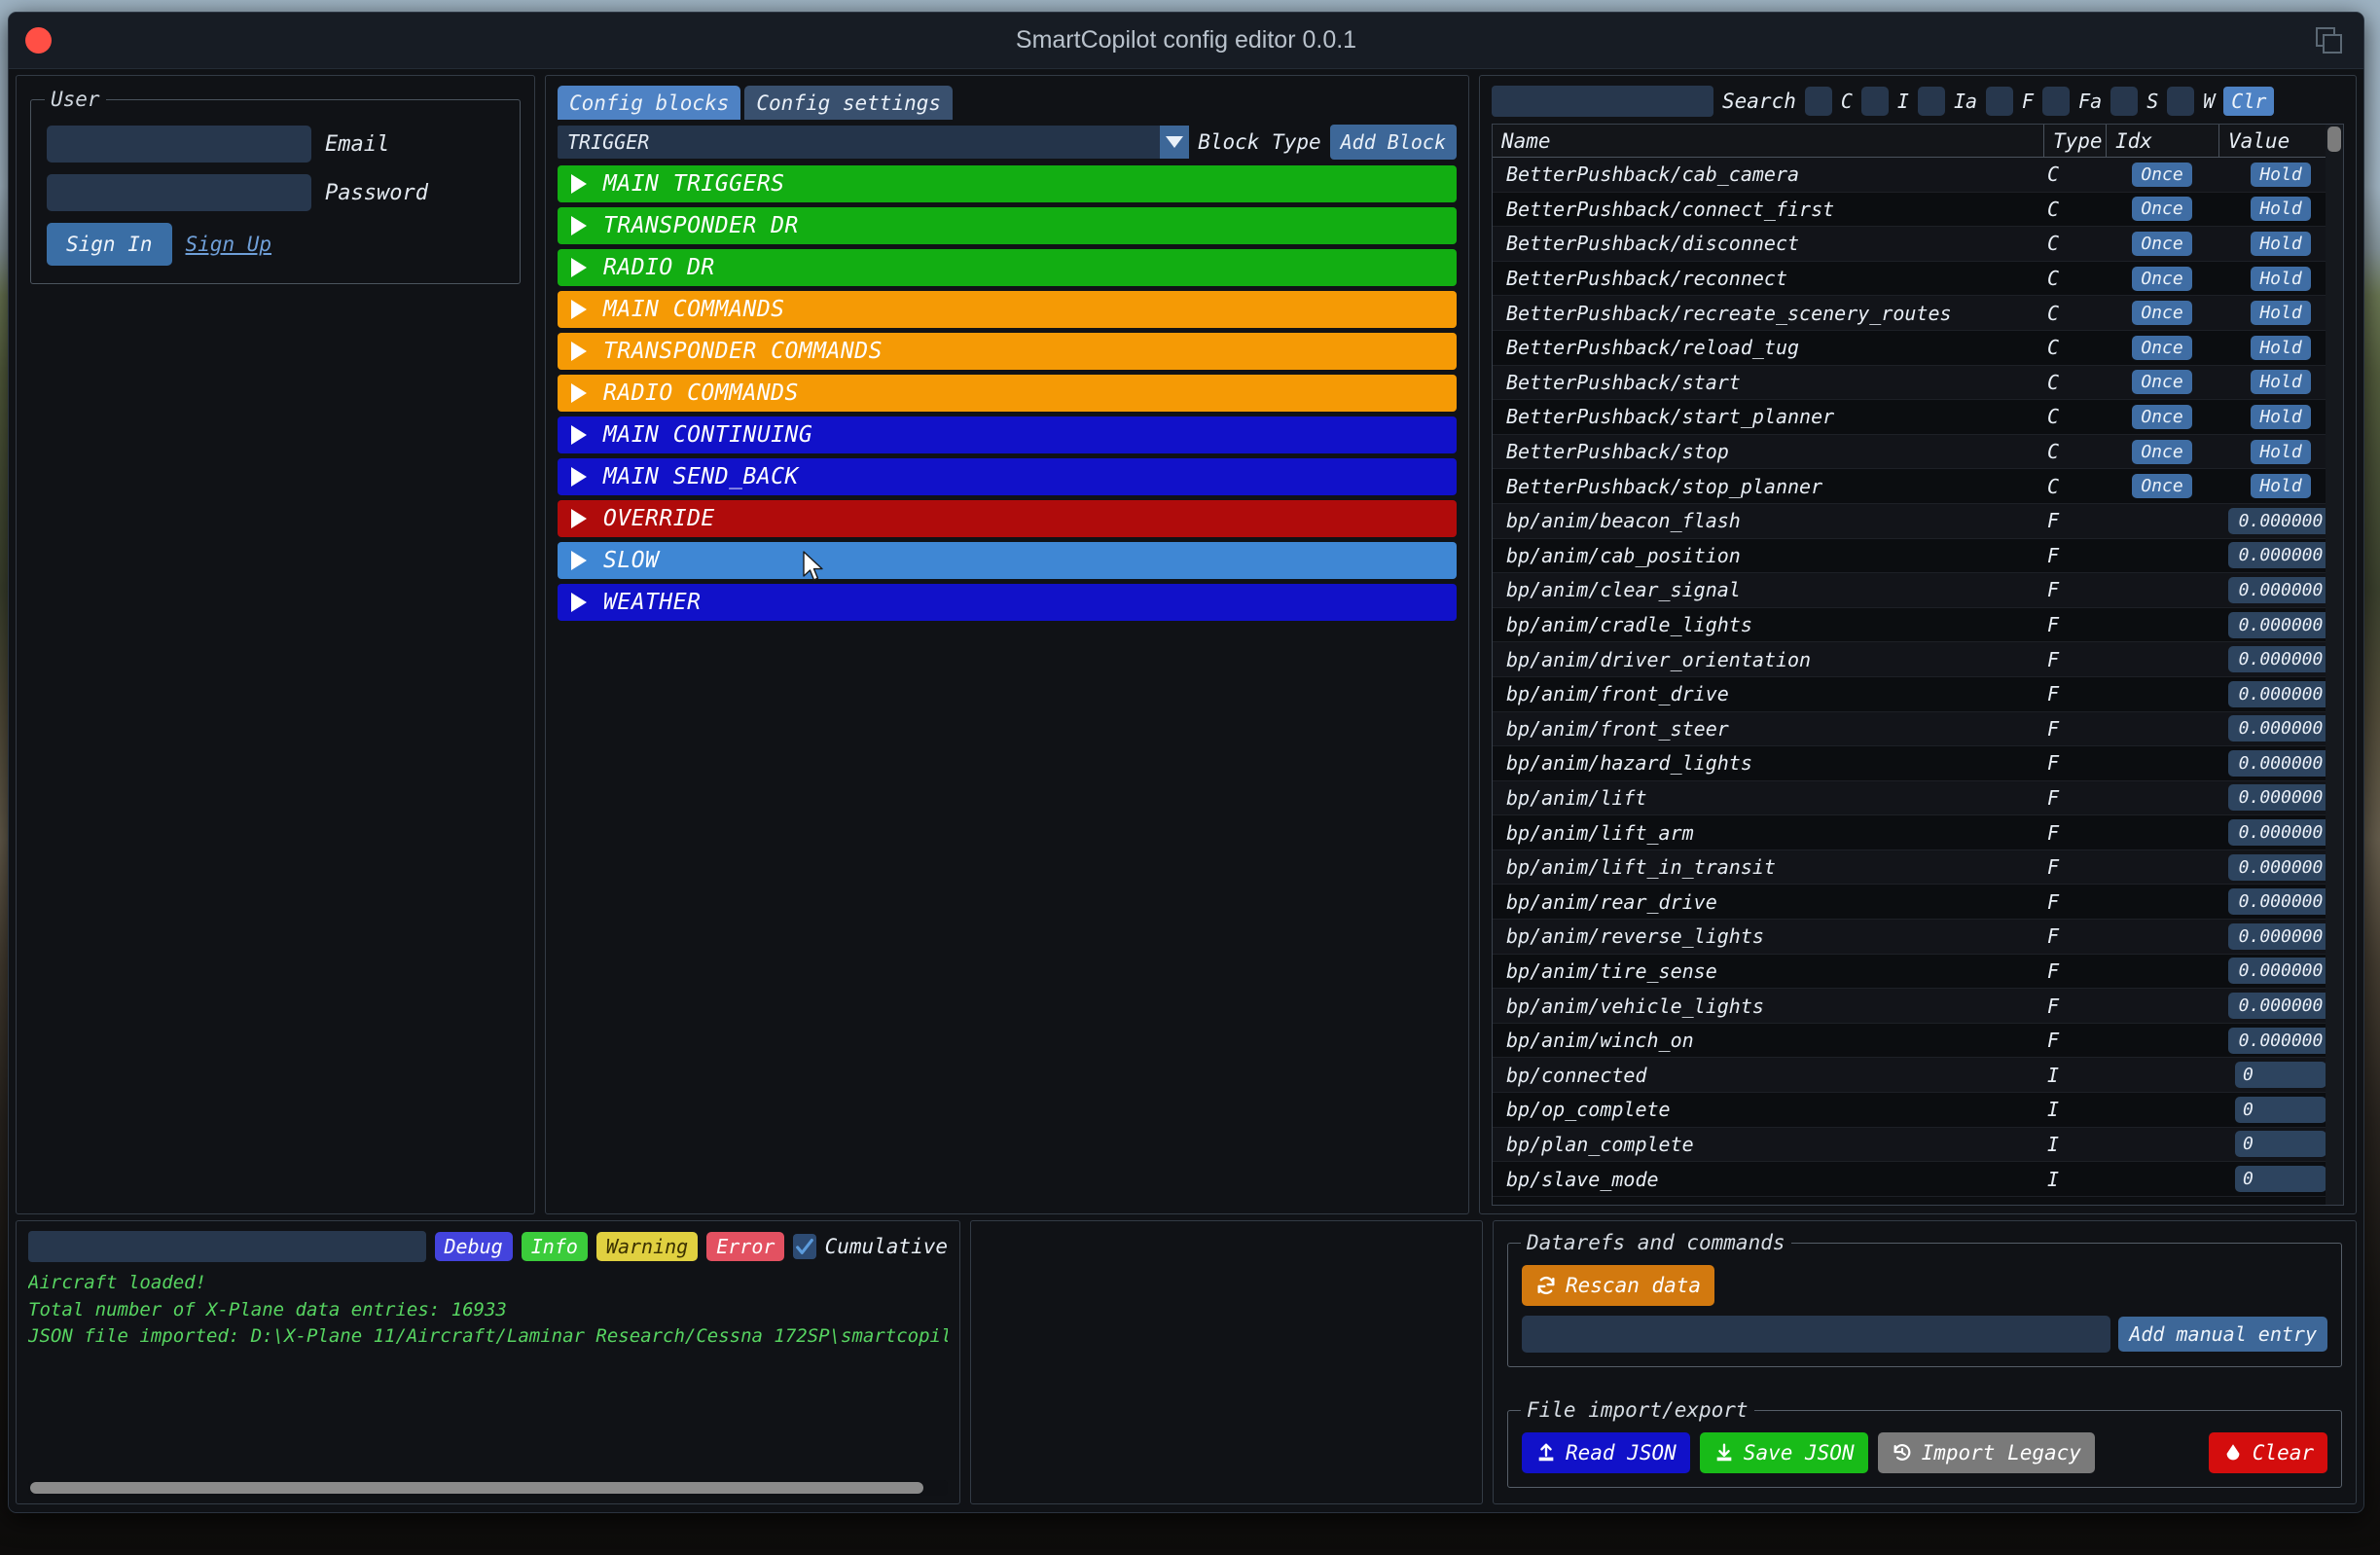  What do you see at coordinates (2056, 102) in the screenshot?
I see `search-flag-checkbox-fa` at bounding box center [2056, 102].